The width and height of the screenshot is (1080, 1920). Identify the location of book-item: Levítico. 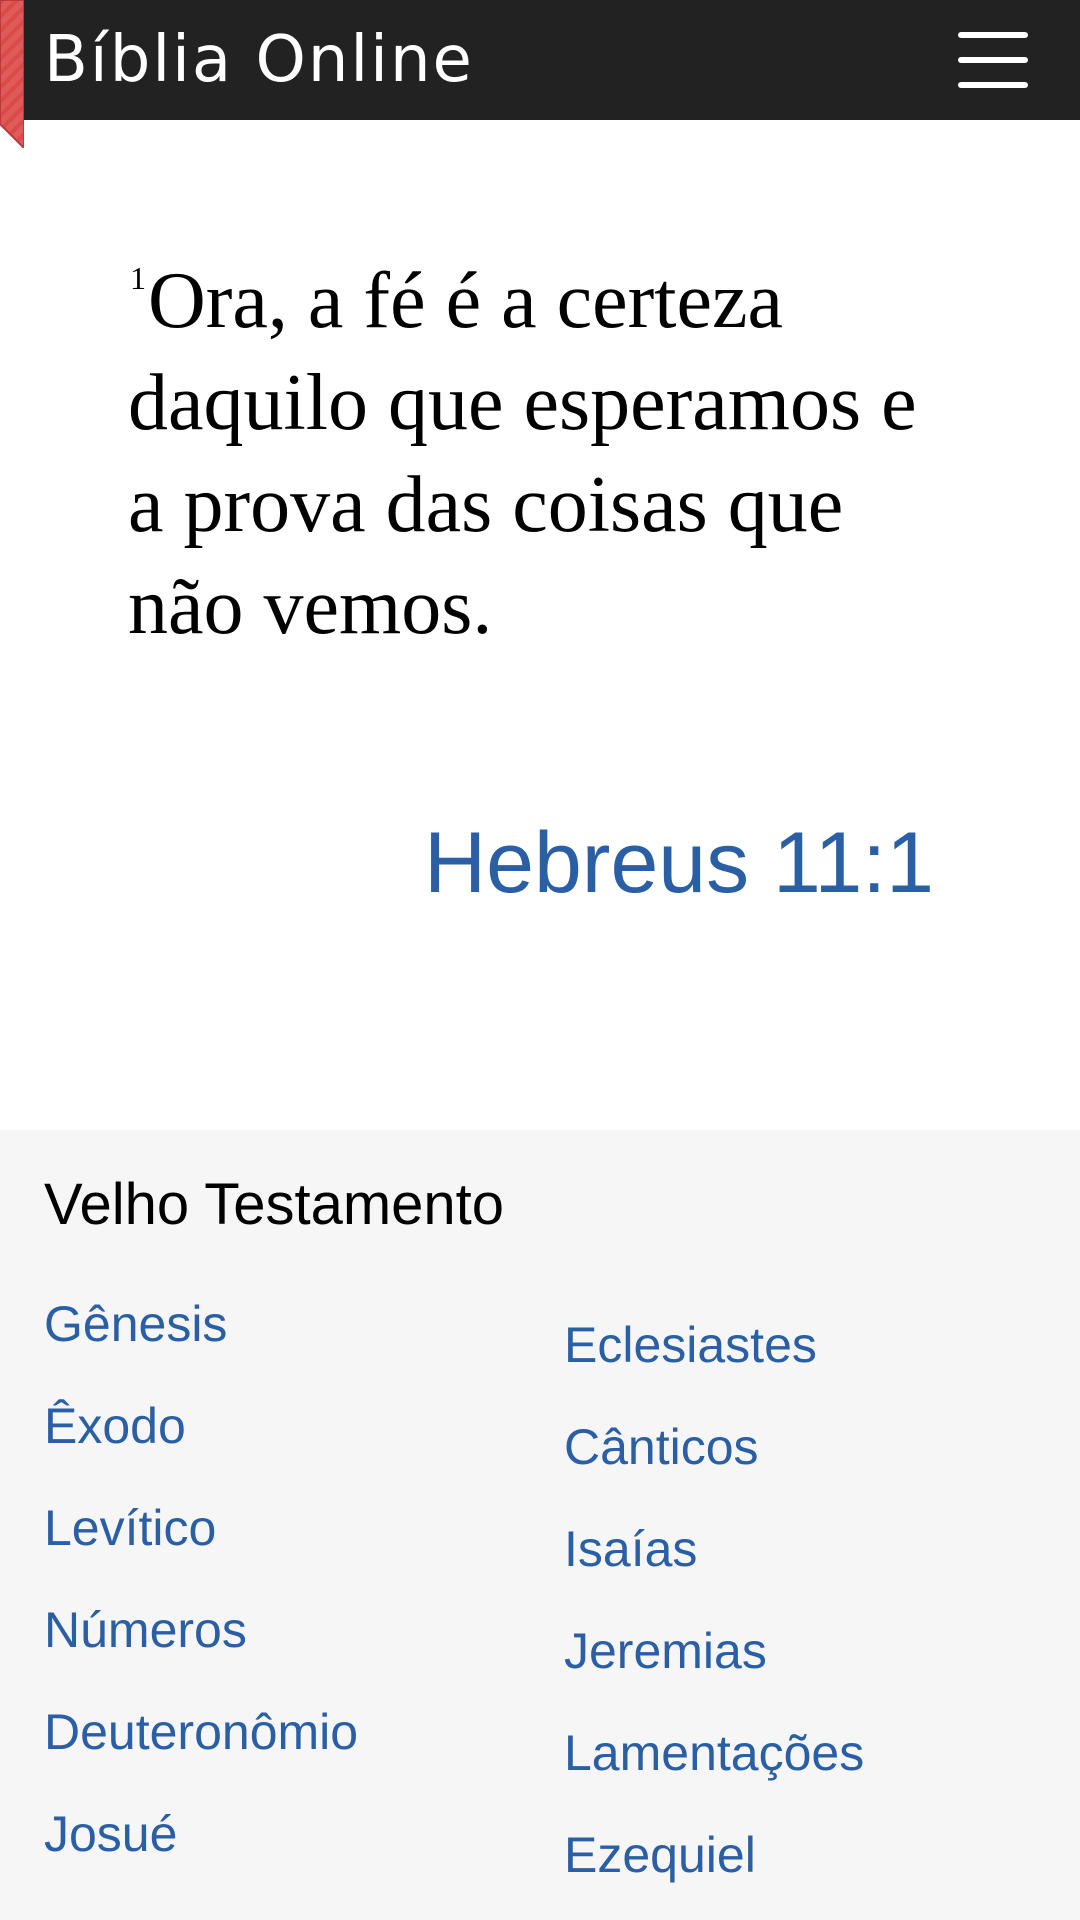
(201, 1550).